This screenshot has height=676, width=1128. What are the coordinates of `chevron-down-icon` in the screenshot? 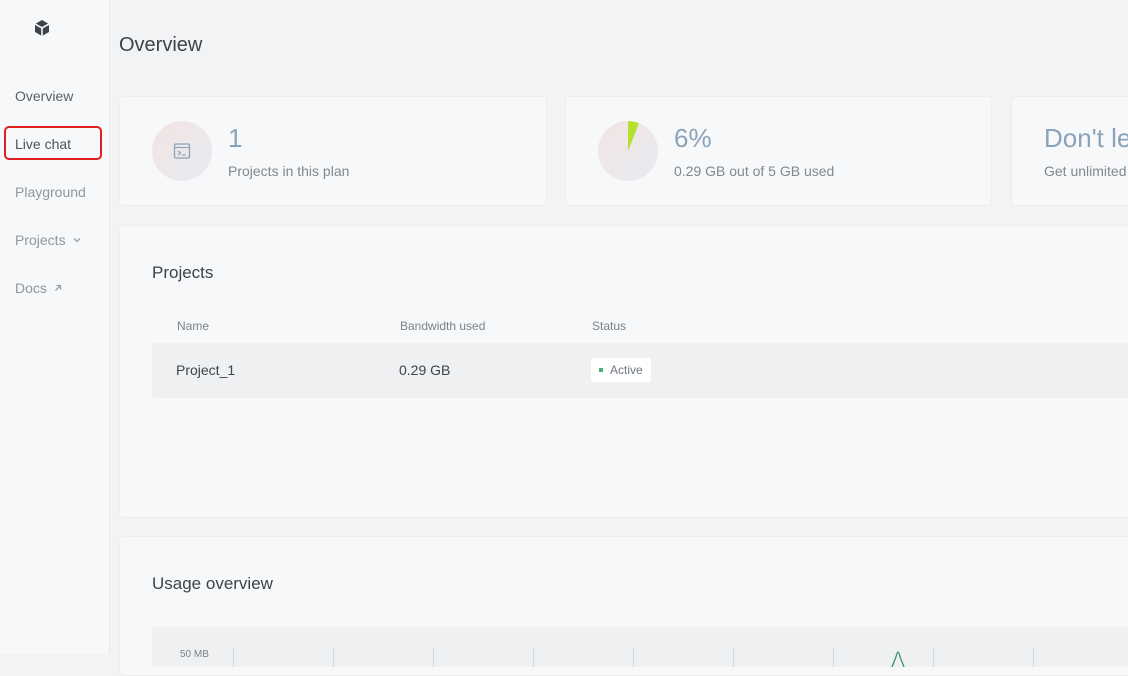 It's located at (77, 240).